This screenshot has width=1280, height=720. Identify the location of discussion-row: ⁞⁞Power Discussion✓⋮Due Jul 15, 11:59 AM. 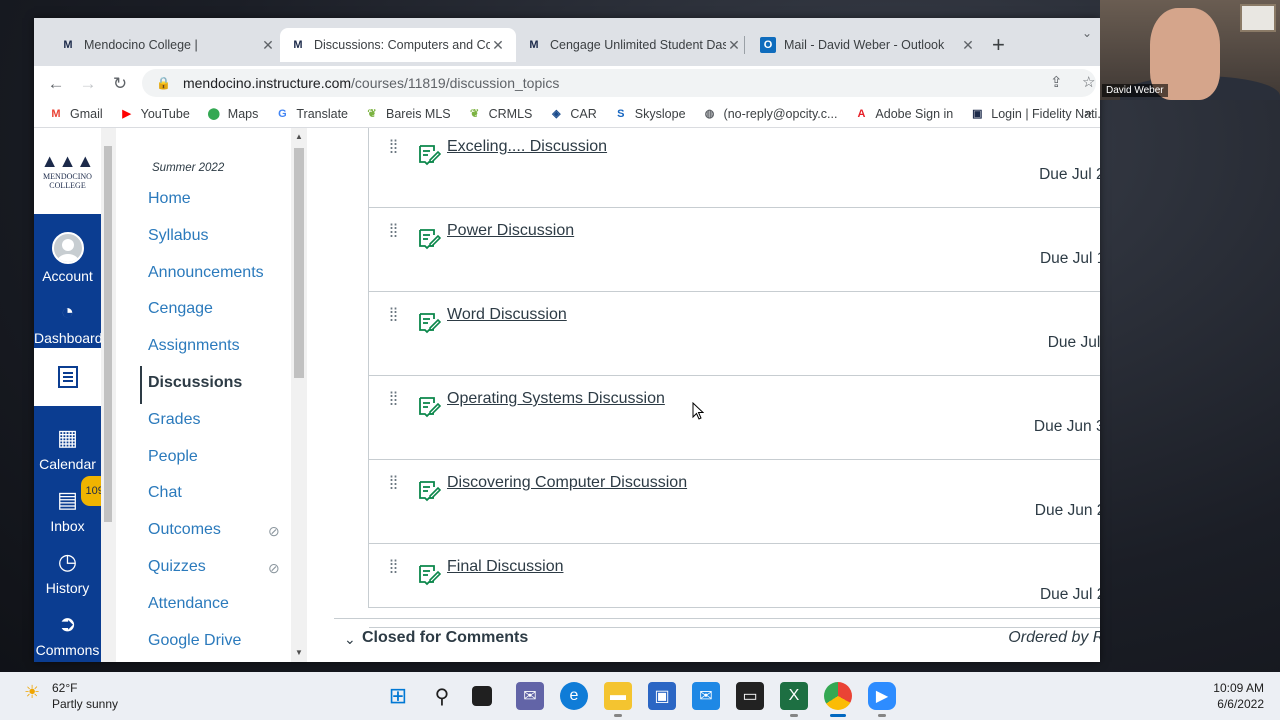
(734, 250).